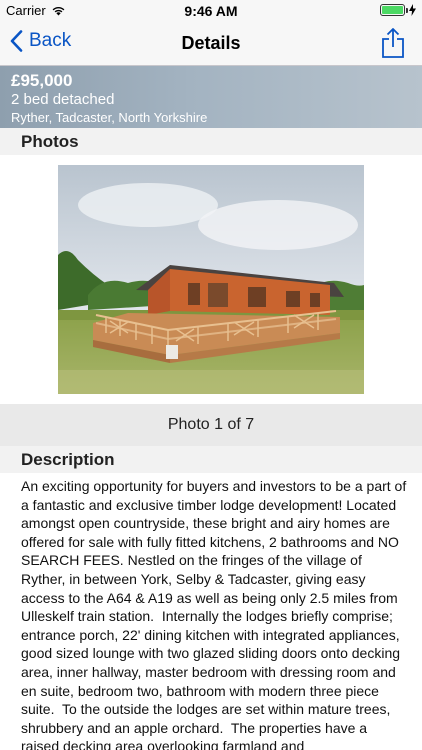 The height and width of the screenshot is (750, 422). I want to click on page-title: Details, so click(211, 43).